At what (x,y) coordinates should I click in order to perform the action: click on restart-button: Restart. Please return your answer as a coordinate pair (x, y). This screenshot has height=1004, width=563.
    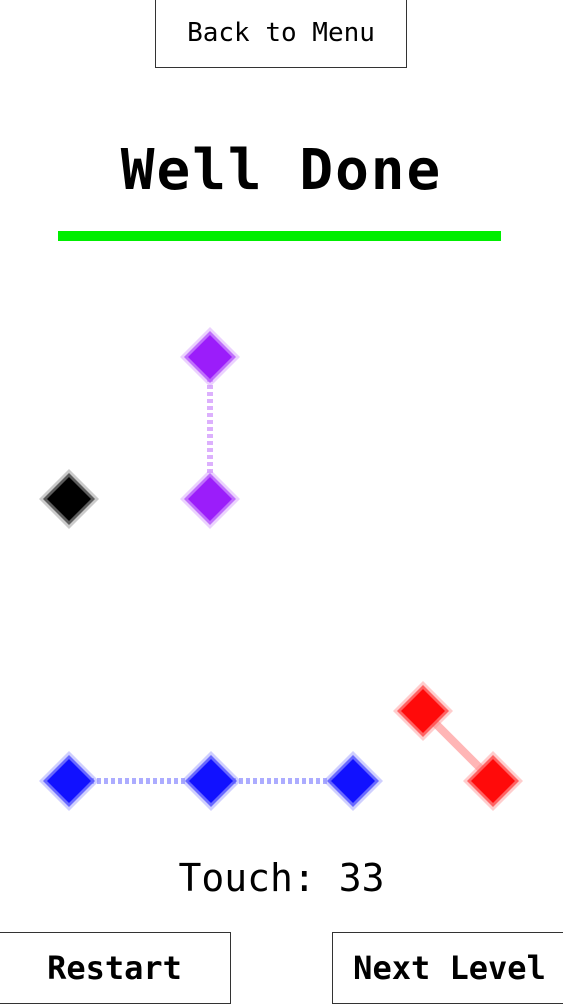
    Looking at the image, I should click on (115, 968).